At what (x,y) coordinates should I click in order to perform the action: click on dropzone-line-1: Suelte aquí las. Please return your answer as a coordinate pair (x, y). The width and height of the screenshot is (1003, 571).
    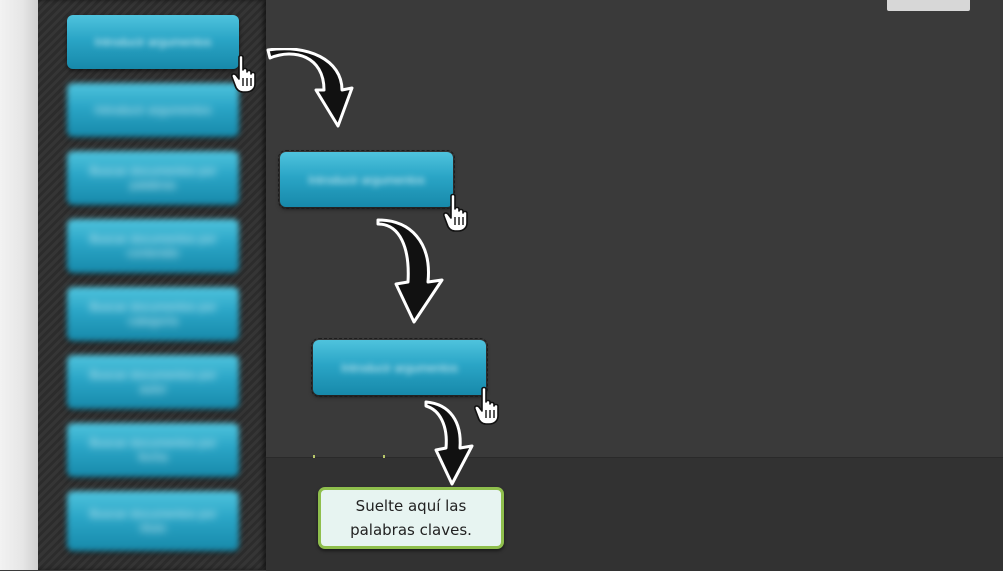
    Looking at the image, I should click on (411, 506).